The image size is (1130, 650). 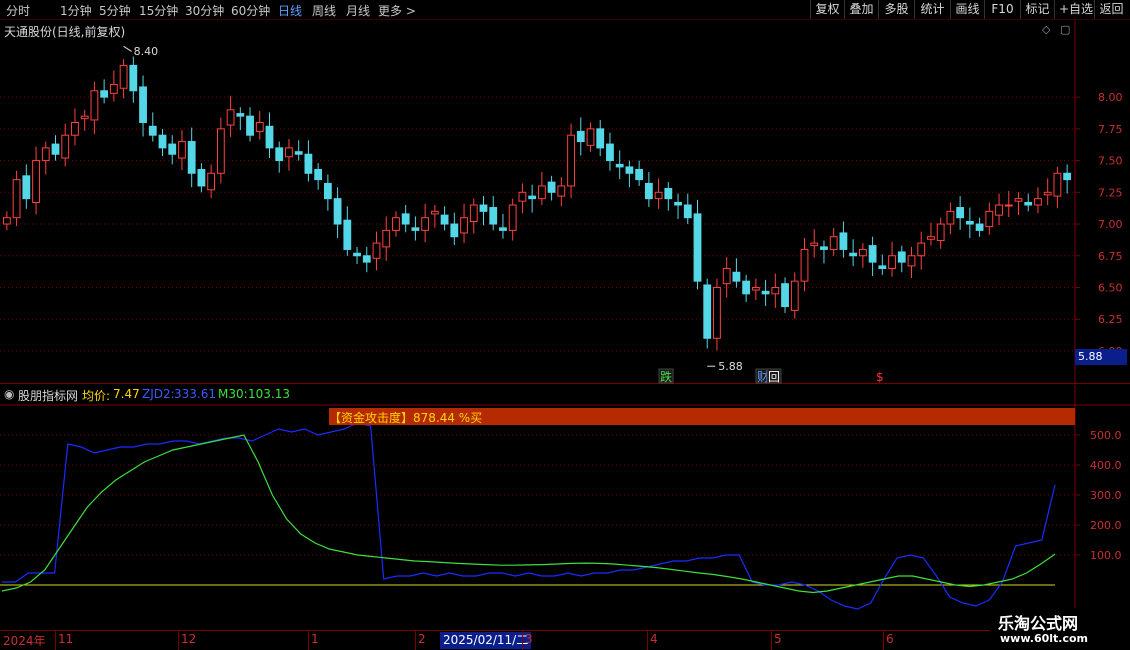 What do you see at coordinates (967, 9) in the screenshot?
I see `draw-line-button: 画线` at bounding box center [967, 9].